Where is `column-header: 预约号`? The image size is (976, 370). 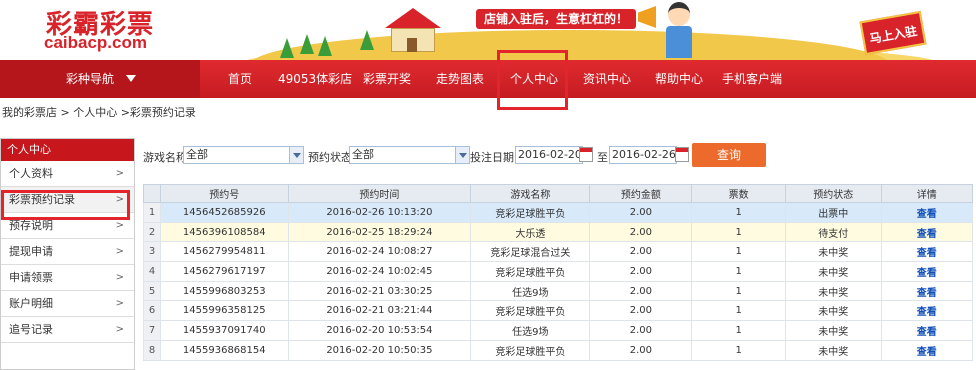
column-header: 预约号 is located at coordinates (224, 193).